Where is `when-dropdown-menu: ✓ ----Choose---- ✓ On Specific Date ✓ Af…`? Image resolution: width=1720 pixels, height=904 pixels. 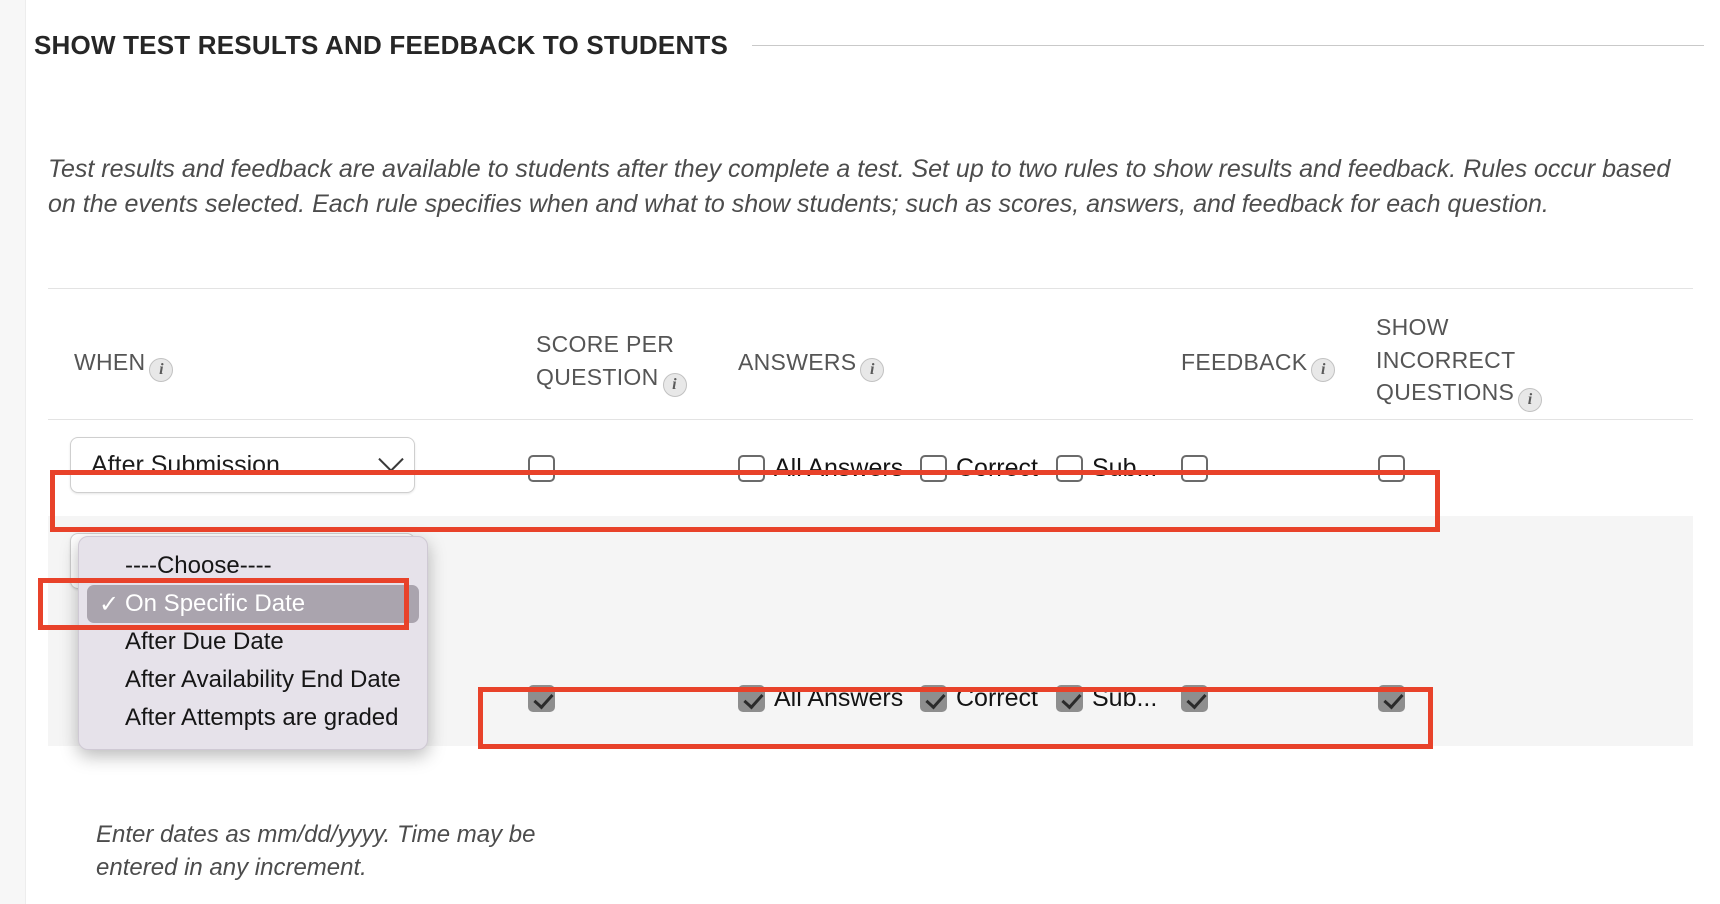 when-dropdown-menu: ✓ ----Choose---- ✓ On Specific Date ✓ Af… is located at coordinates (253, 643).